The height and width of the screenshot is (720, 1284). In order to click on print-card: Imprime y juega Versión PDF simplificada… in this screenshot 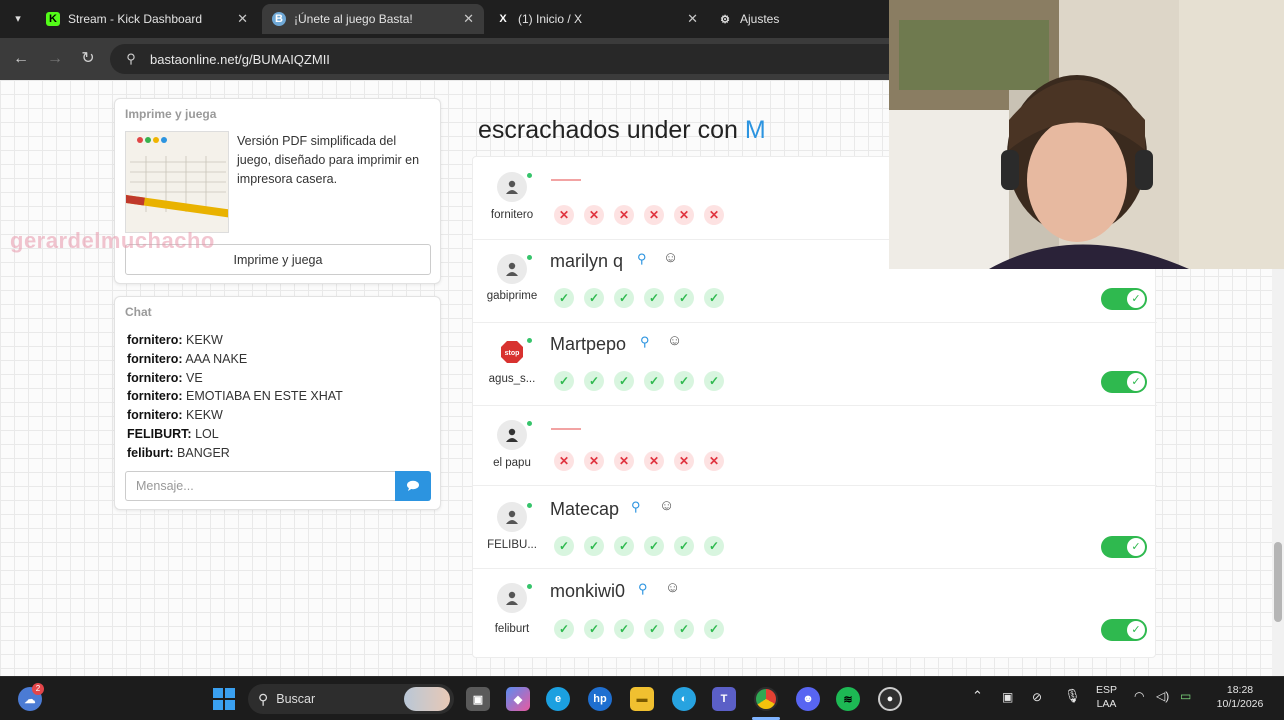, I will do `click(277, 191)`.